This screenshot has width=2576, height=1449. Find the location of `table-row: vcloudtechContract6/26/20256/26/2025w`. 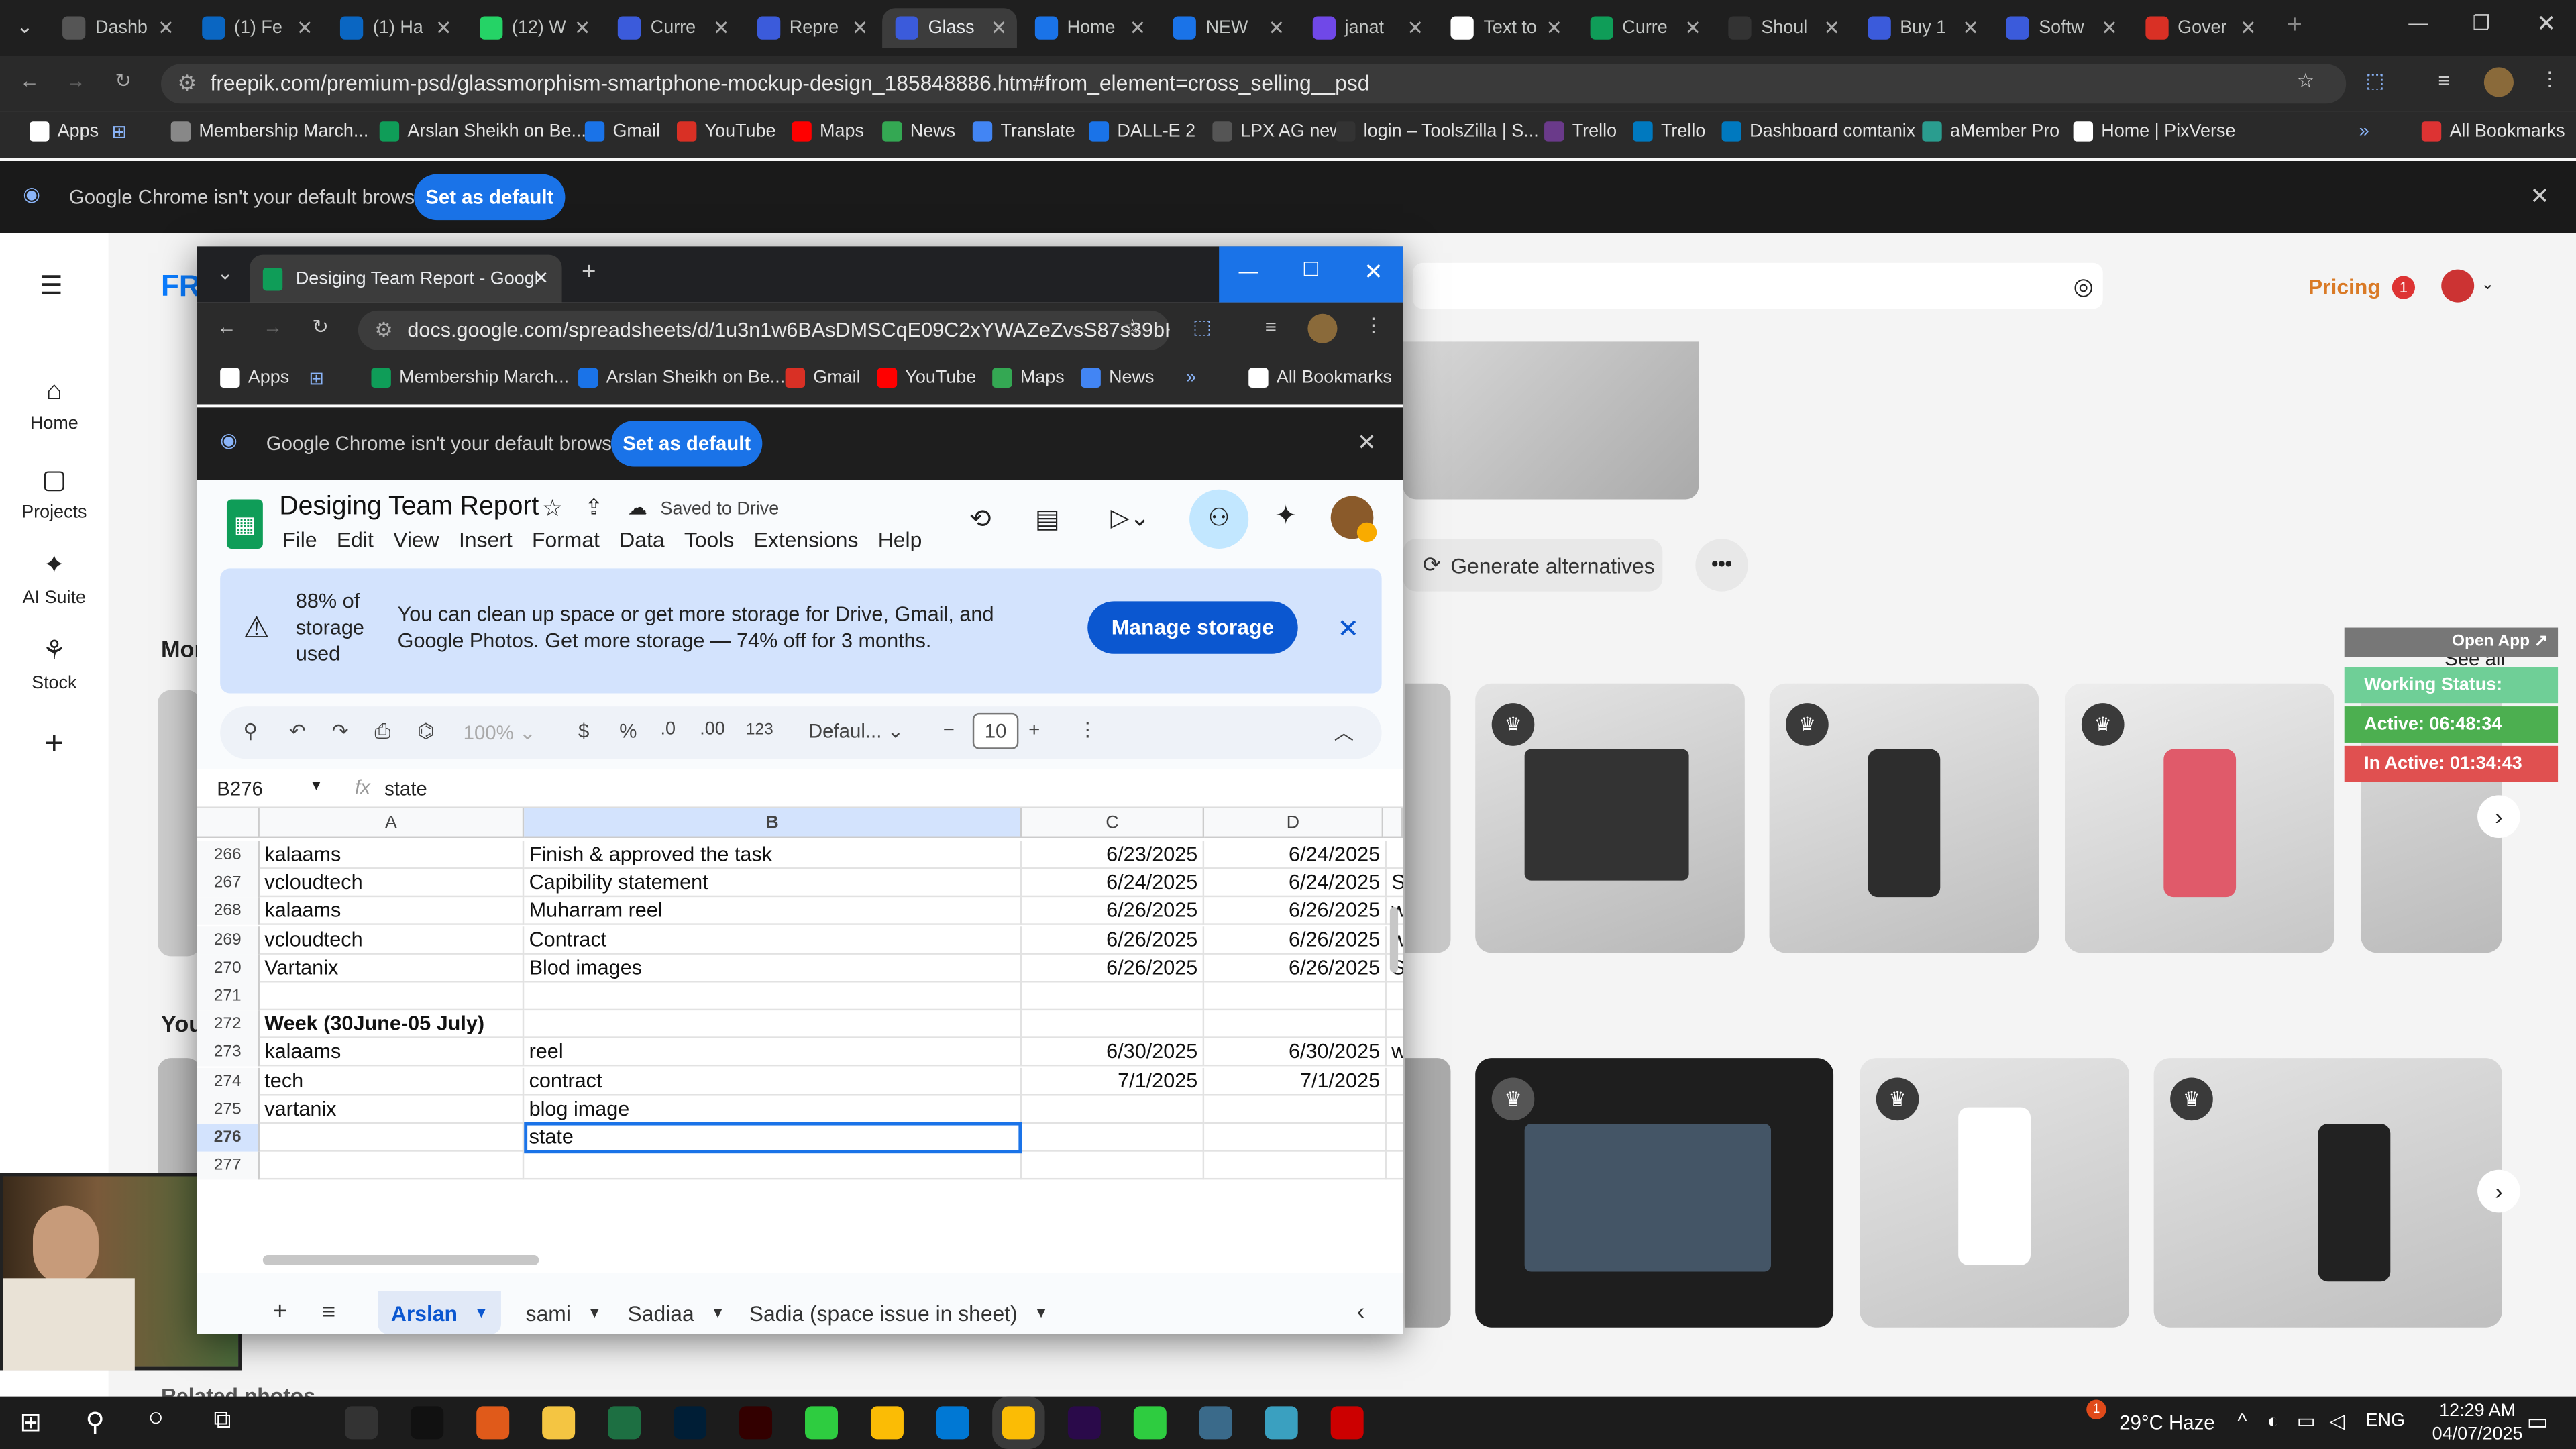

table-row: vcloudtechContract6/26/20256/26/2025w is located at coordinates (831, 940).